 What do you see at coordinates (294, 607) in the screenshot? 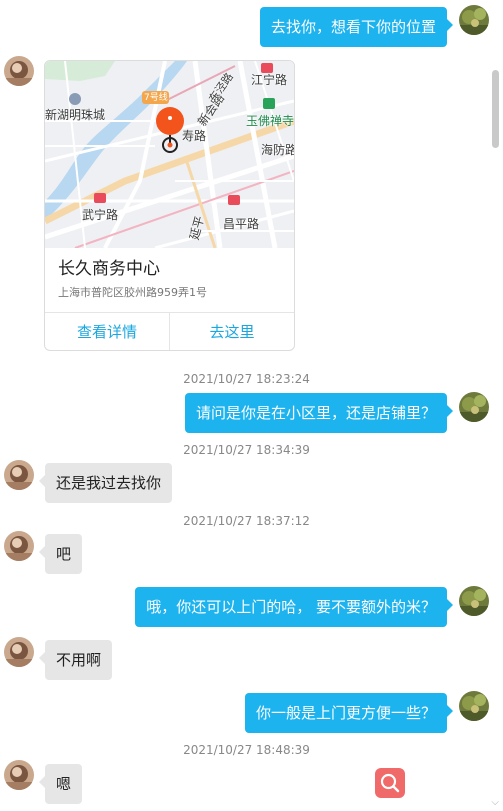
I see `message-bubble-outgoing: 哦，你还可以上门的哈， 要不要额外的米？` at bounding box center [294, 607].